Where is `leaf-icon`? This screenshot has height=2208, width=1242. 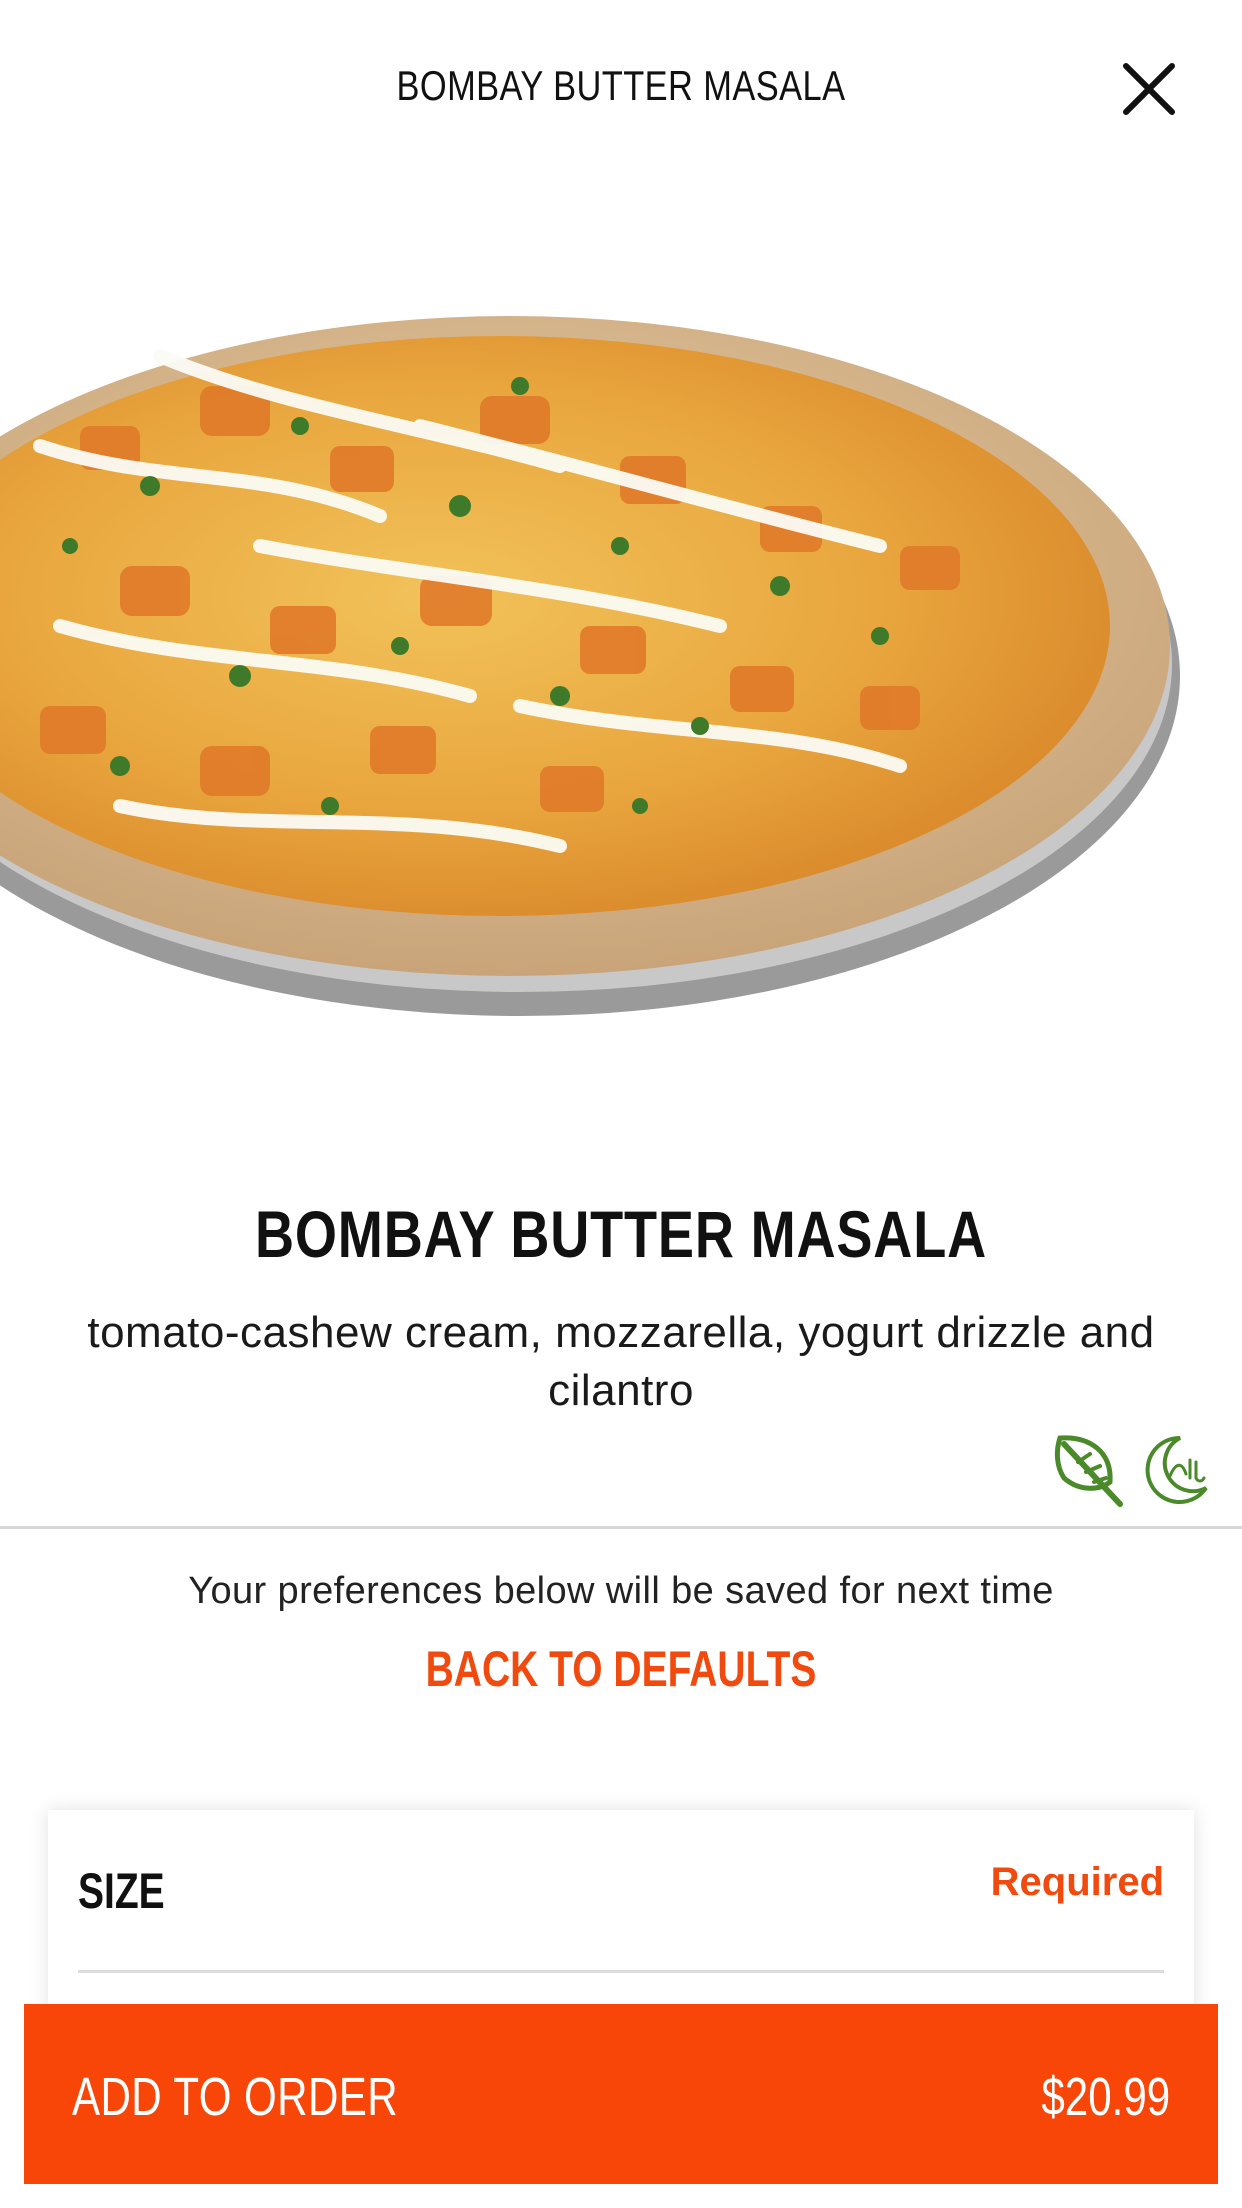 leaf-icon is located at coordinates (1088, 1470).